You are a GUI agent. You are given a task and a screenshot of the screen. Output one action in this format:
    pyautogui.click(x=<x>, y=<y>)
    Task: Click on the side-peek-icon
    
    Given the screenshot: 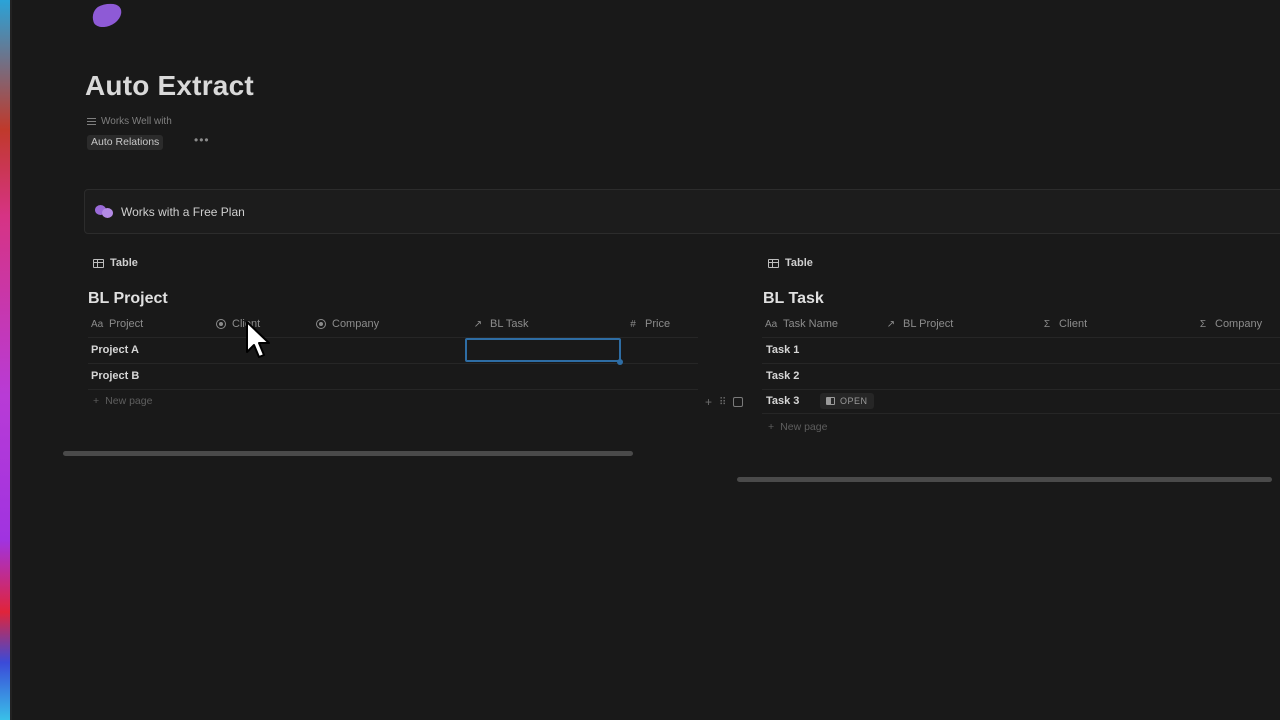 What is the action you would take?
    pyautogui.click(x=830, y=401)
    